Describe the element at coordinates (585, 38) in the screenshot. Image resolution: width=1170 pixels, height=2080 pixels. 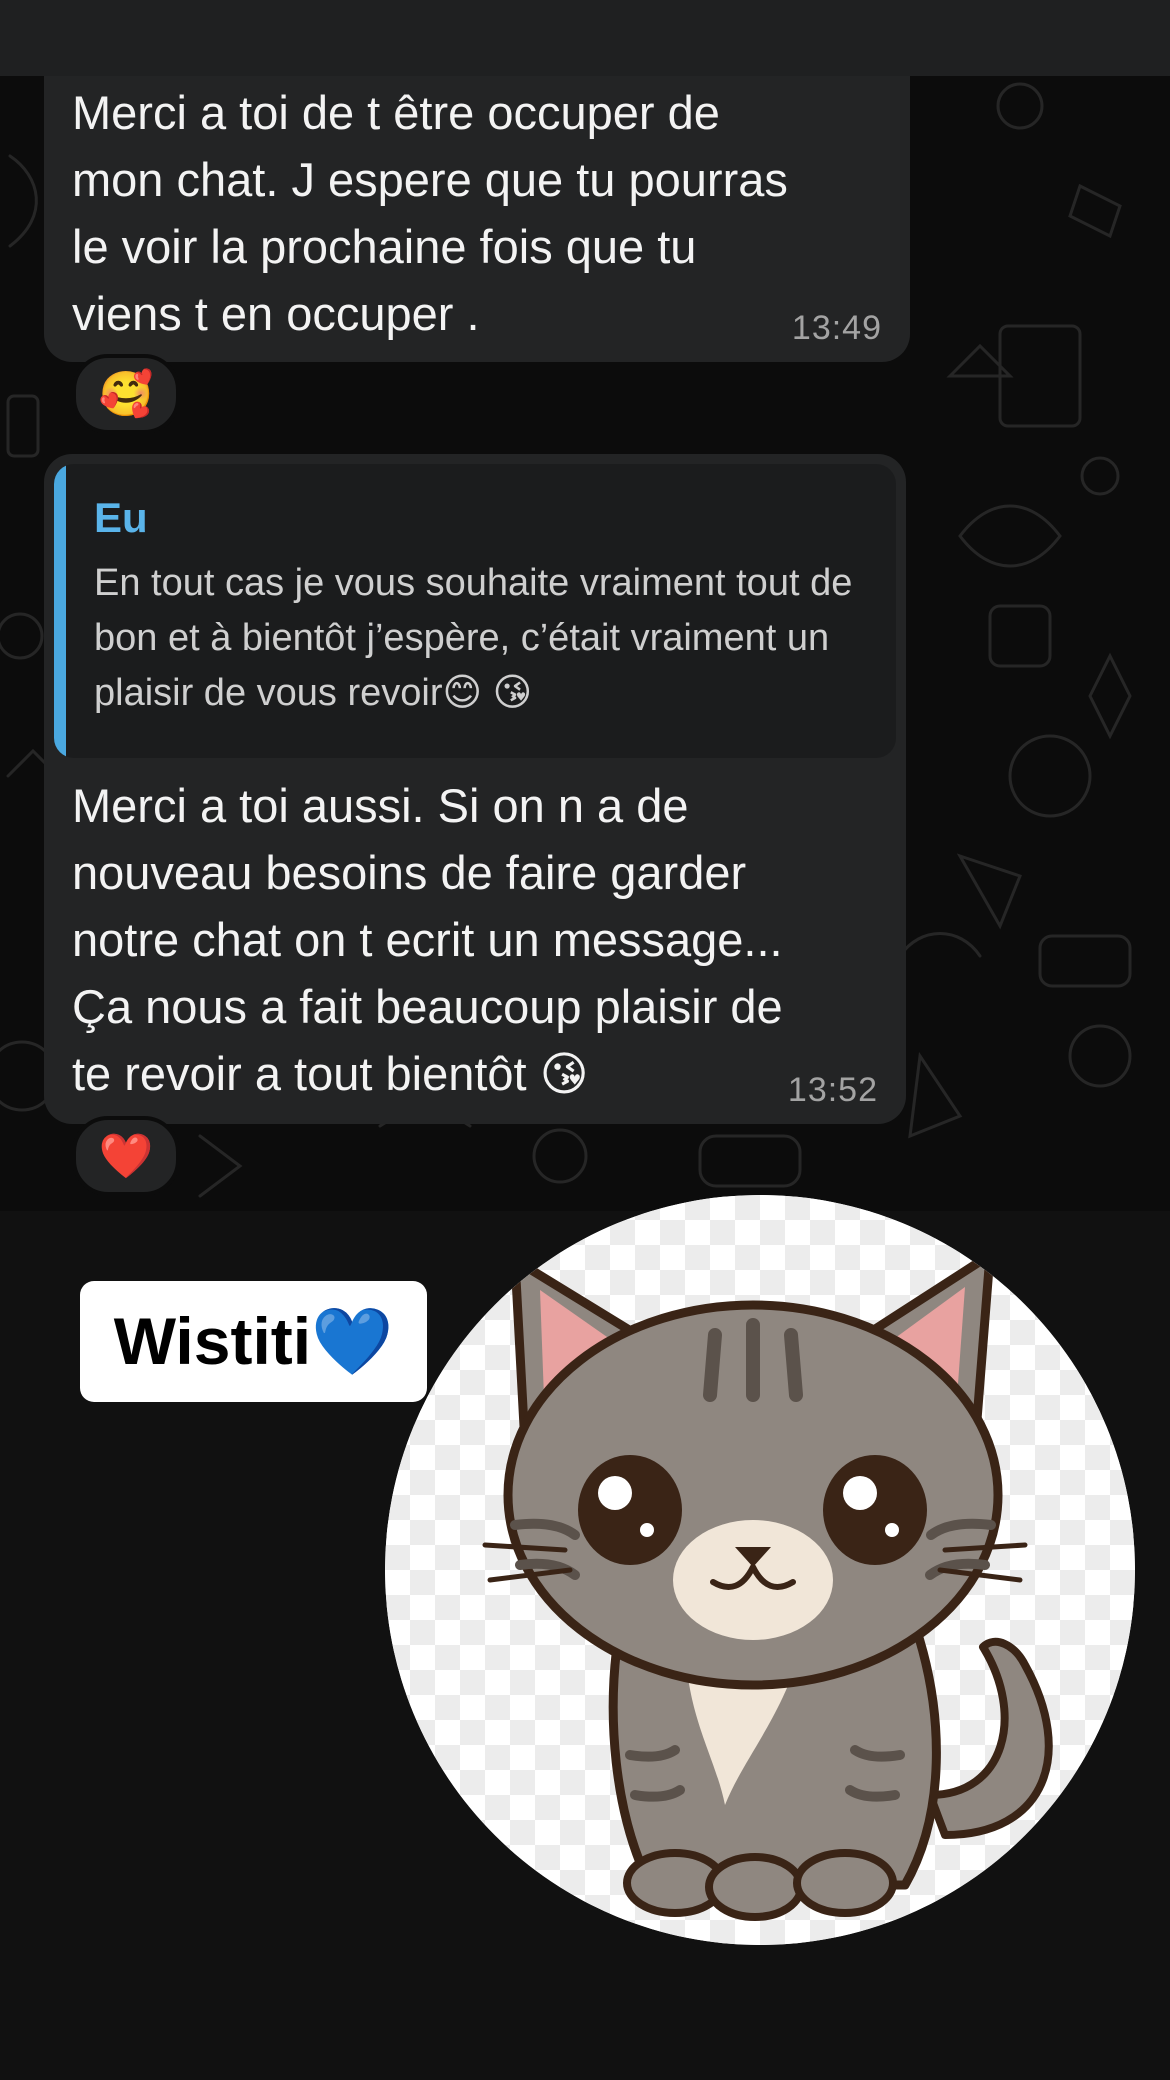
I see `top-bar` at that location.